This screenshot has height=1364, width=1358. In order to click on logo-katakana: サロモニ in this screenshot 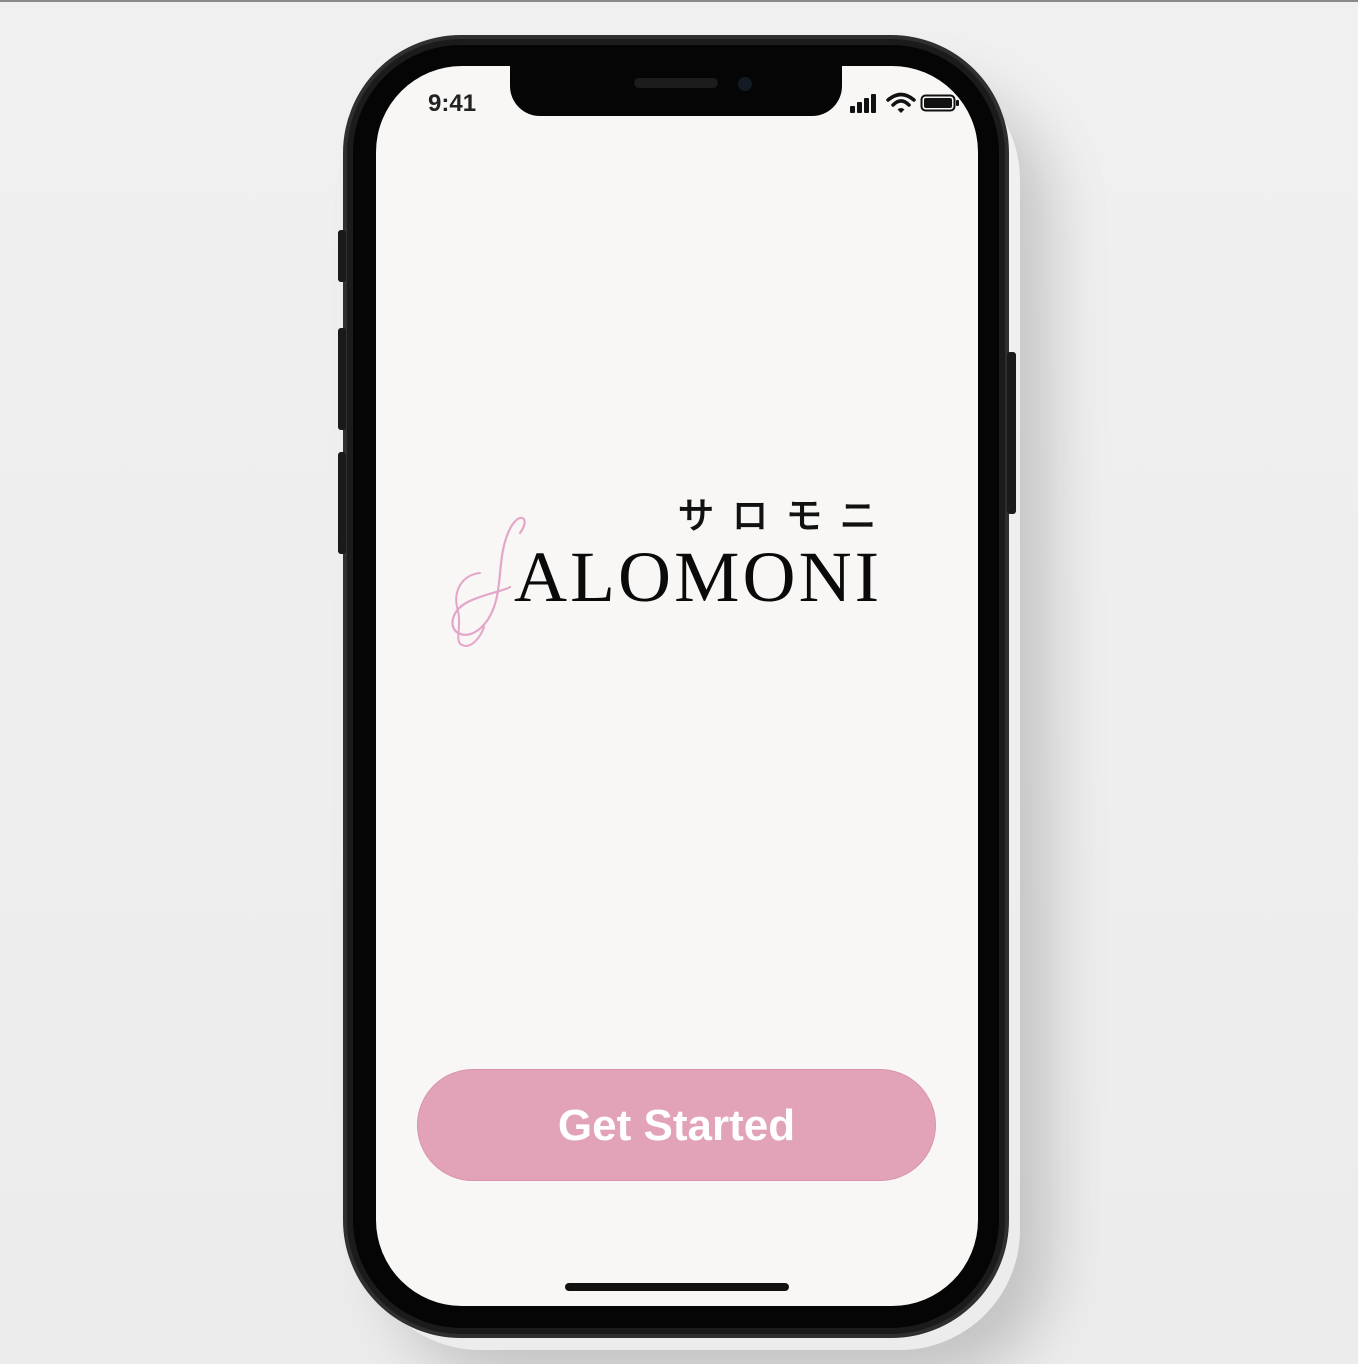, I will do `click(786, 516)`.